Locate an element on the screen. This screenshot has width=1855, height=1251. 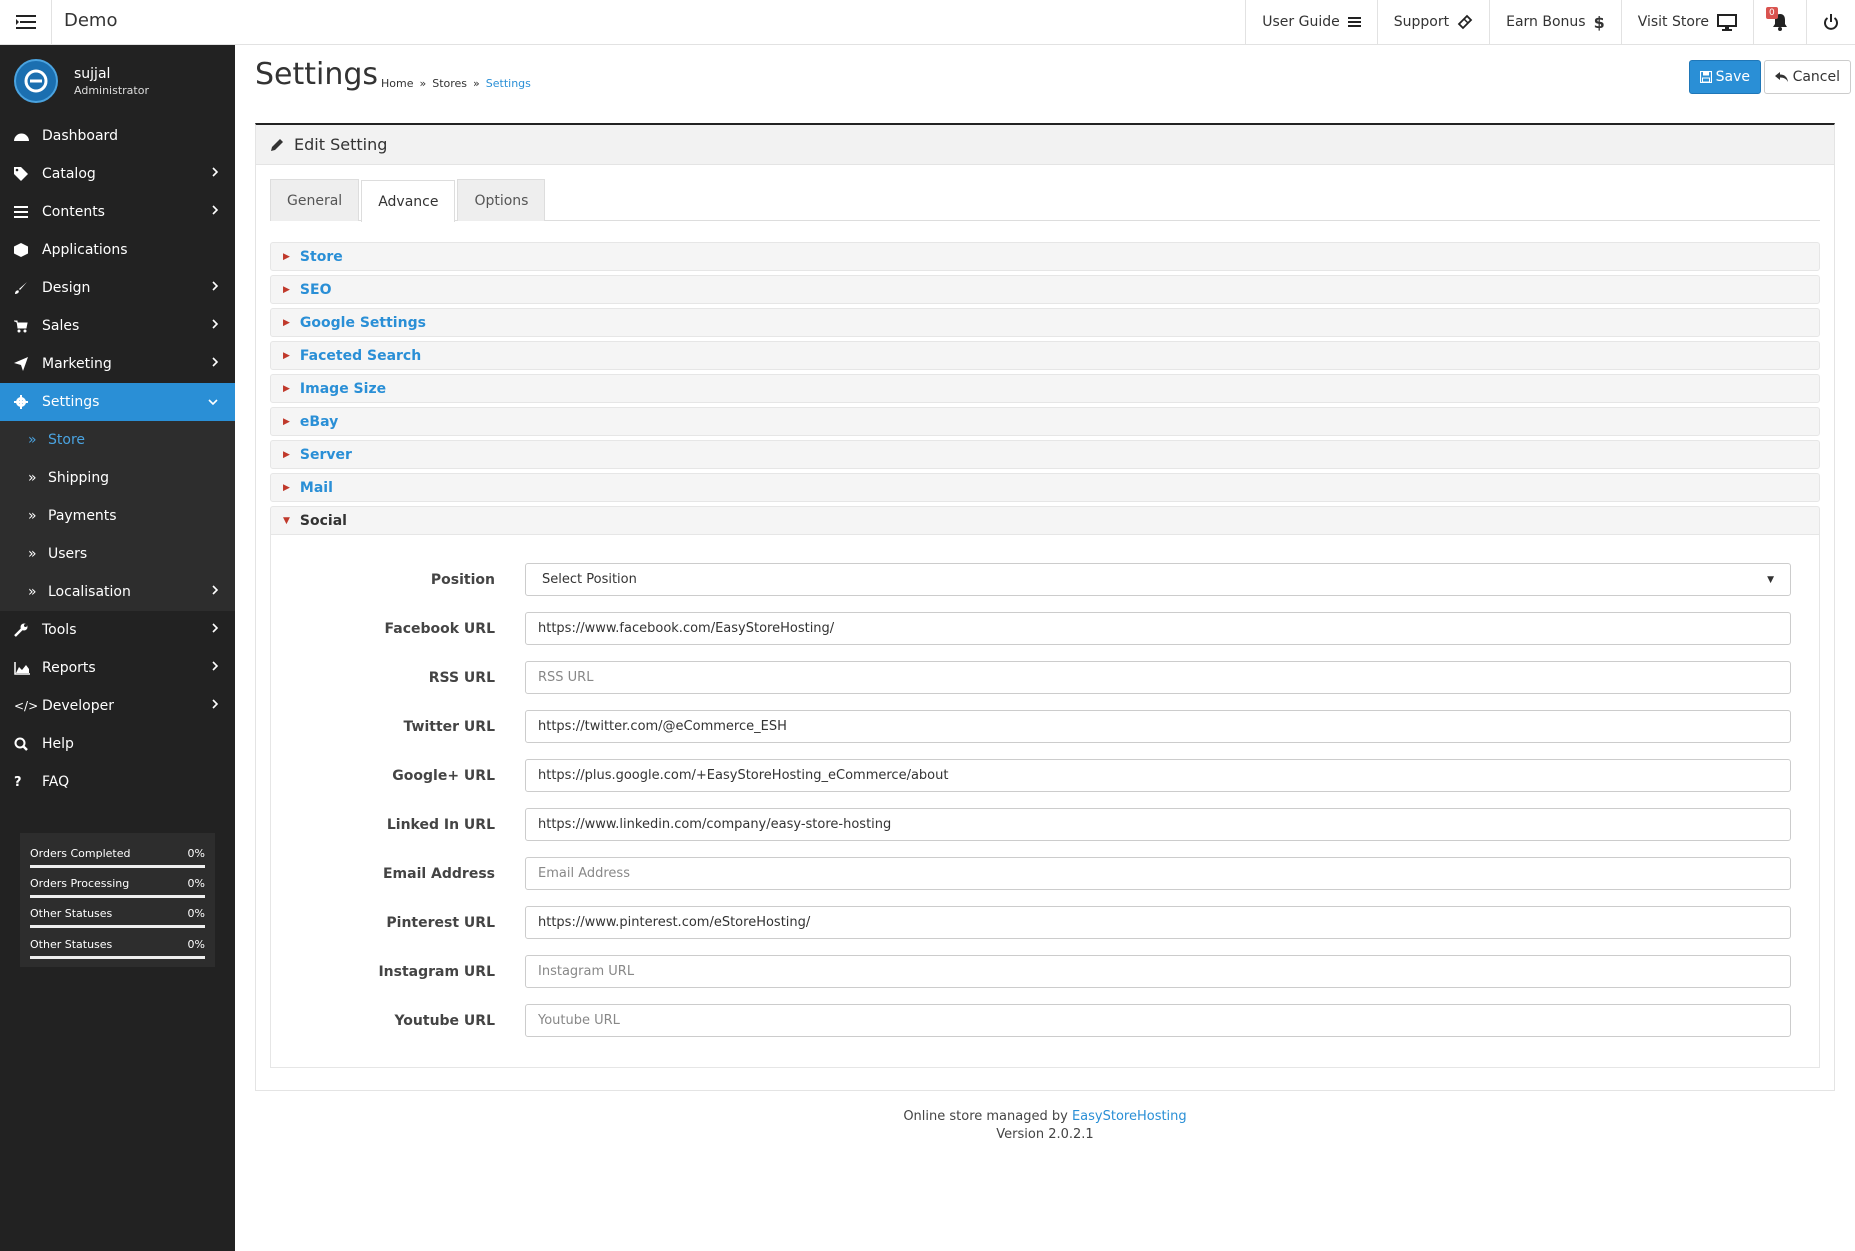
earn-bonus-link: Earn Bonus $ is located at coordinates (1555, 22).